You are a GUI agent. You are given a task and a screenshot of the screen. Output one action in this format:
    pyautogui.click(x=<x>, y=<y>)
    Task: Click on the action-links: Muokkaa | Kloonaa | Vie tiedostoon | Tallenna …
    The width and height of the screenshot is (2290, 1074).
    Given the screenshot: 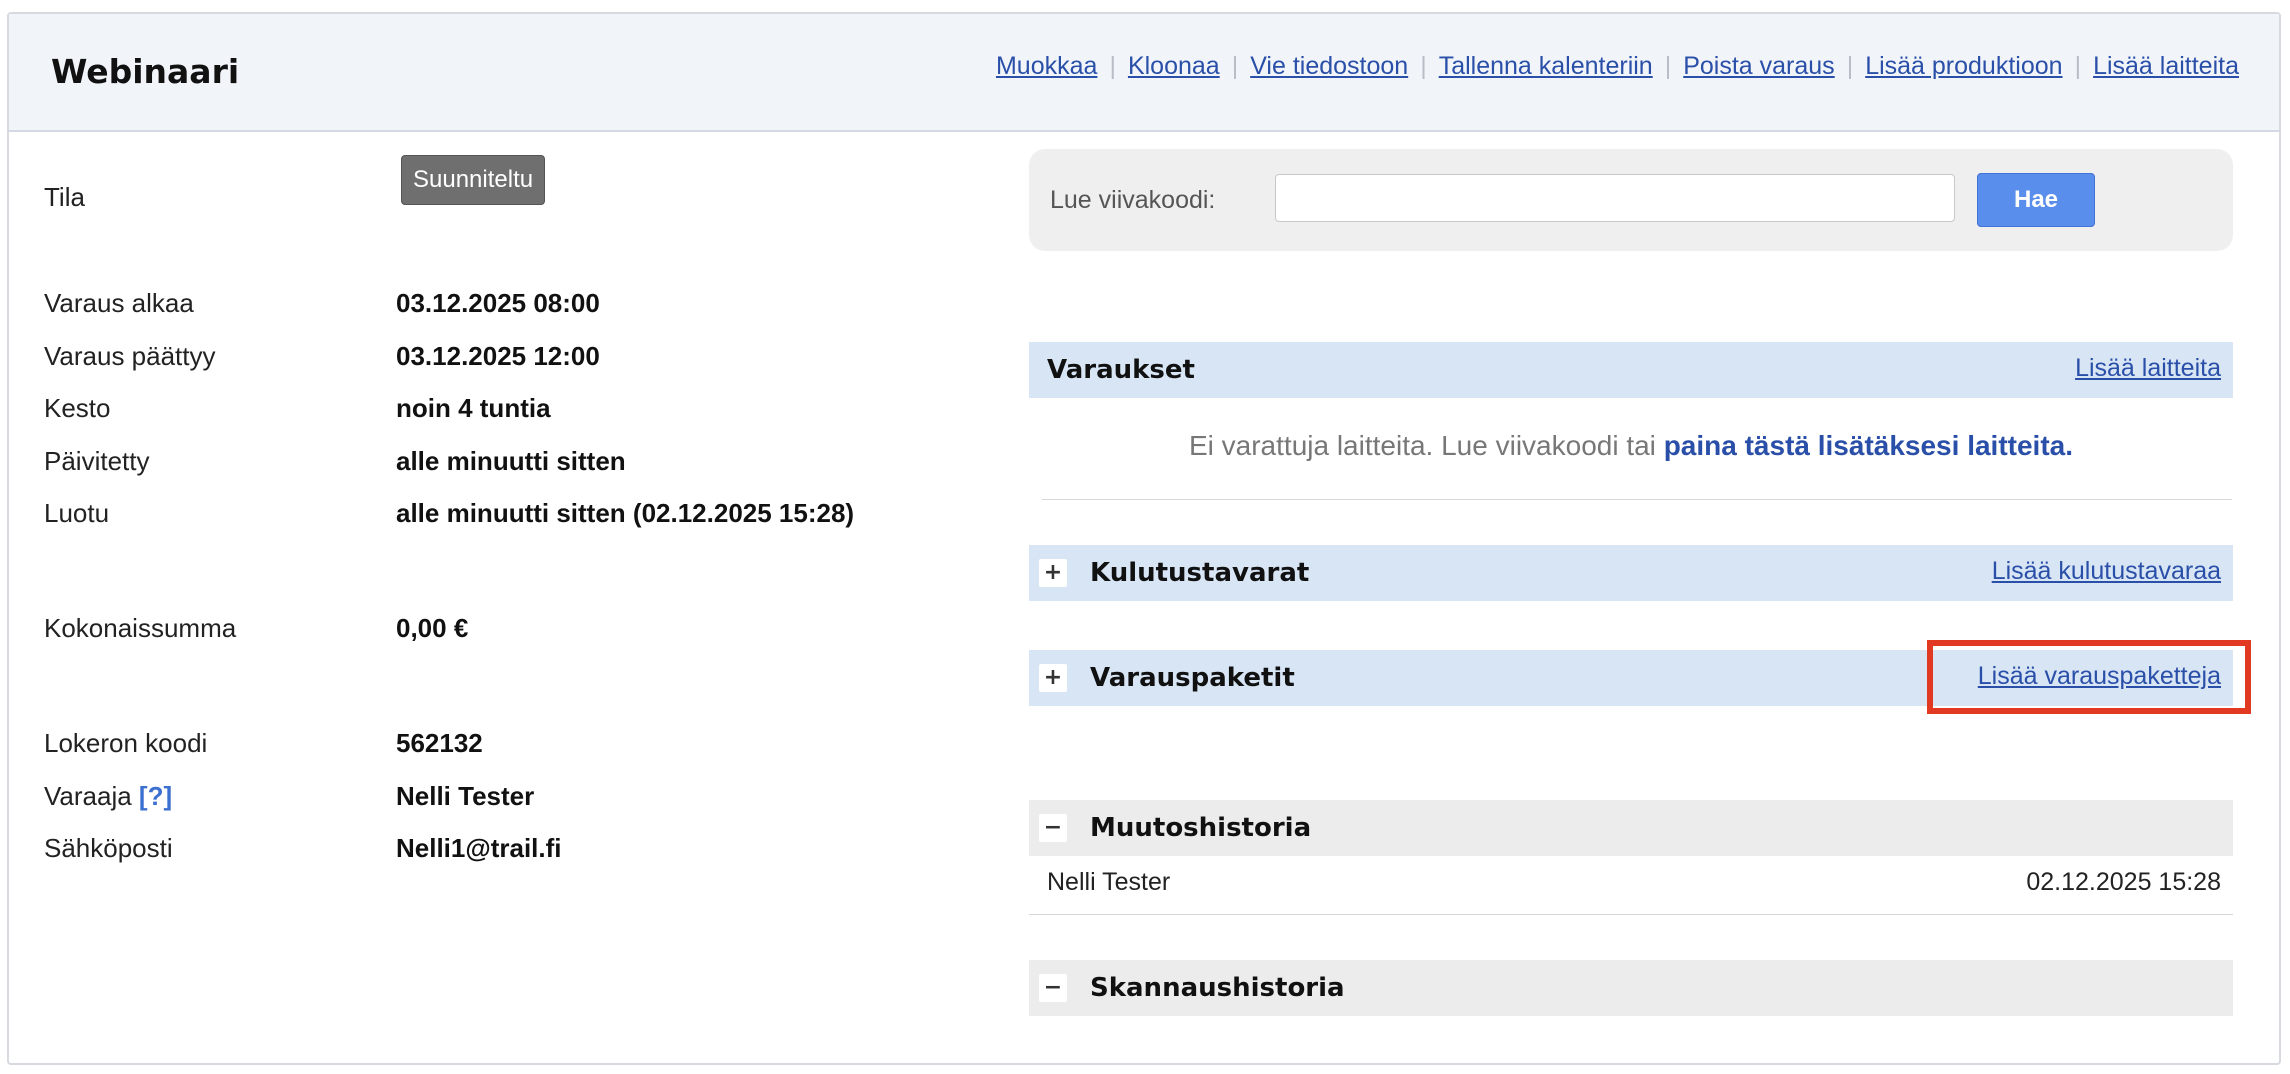 What is the action you would take?
    pyautogui.click(x=1617, y=66)
    